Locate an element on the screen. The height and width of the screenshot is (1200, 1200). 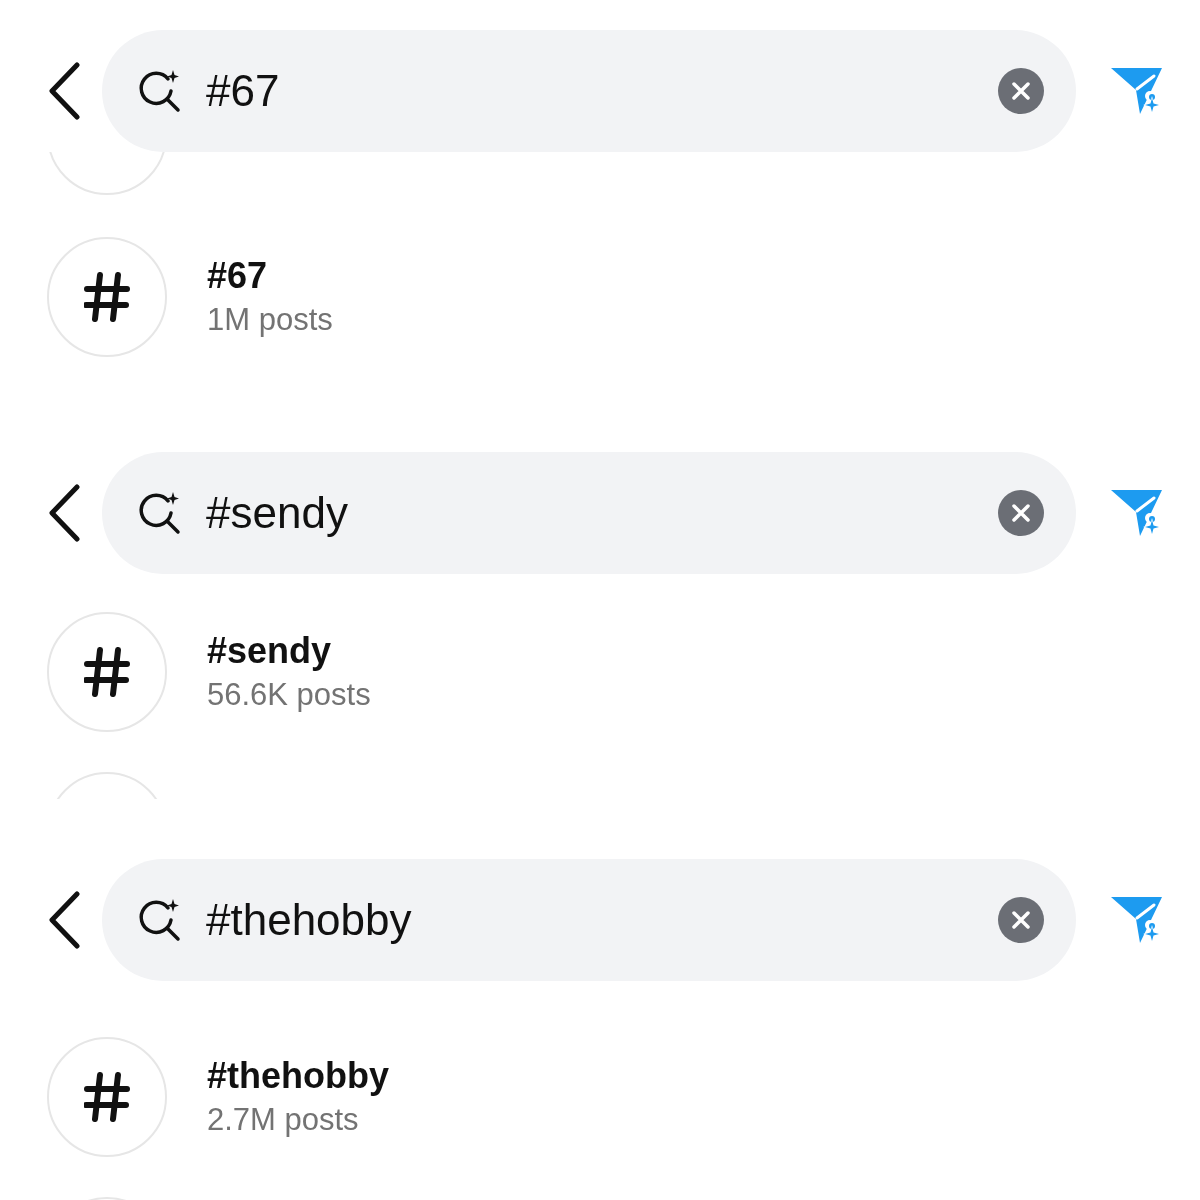
hashtag-title: #67 is located at coordinates (238, 276).